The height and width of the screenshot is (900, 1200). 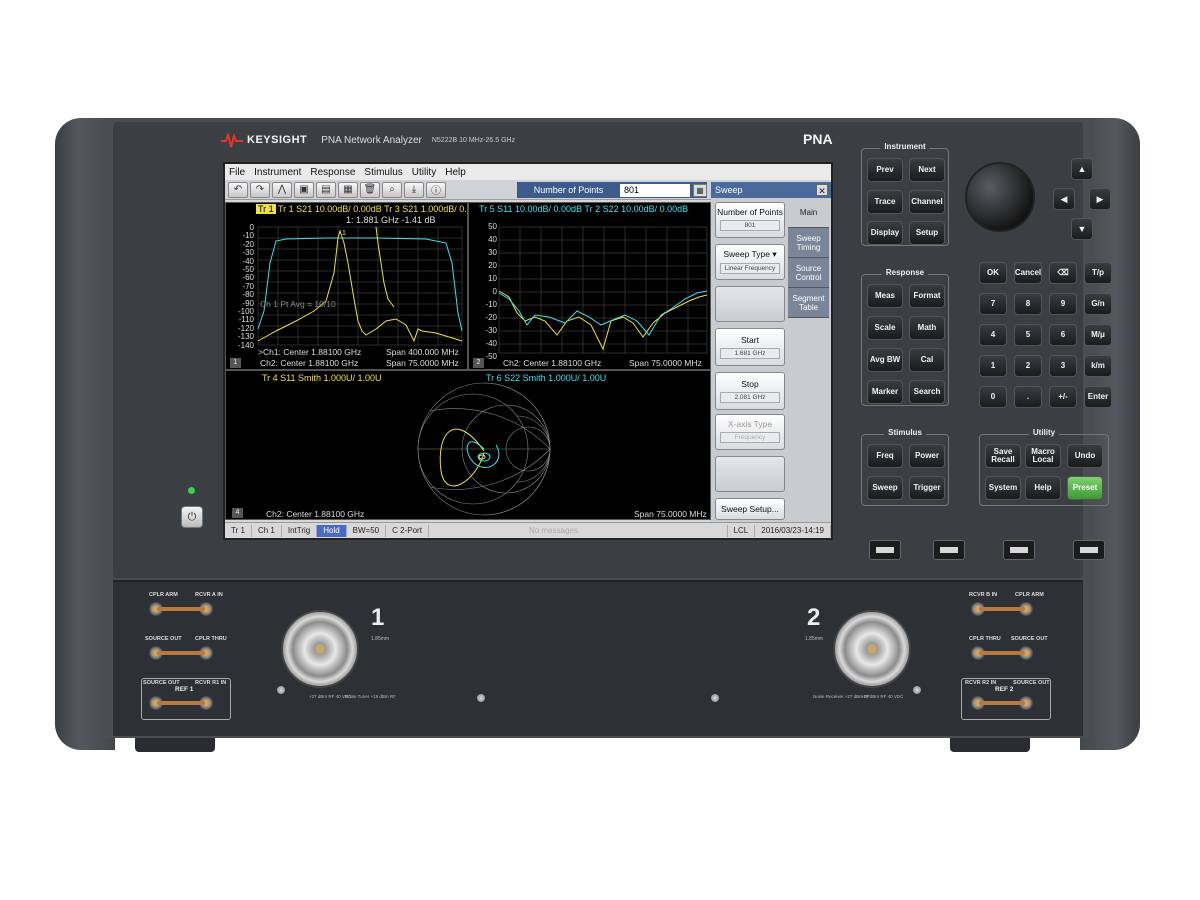 What do you see at coordinates (655, 190) in the screenshot?
I see `number-of-points-input: 801` at bounding box center [655, 190].